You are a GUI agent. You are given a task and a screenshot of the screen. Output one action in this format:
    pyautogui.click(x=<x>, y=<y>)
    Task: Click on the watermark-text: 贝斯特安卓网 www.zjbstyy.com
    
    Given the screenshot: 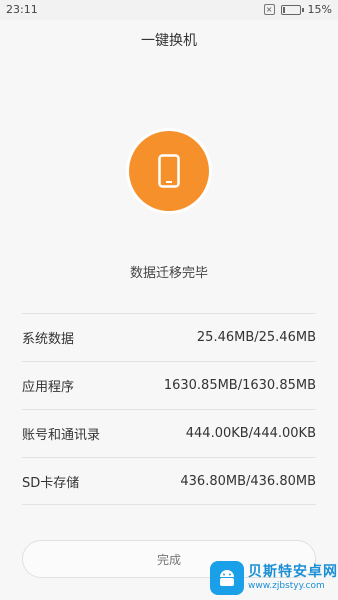 What is the action you would take?
    pyautogui.click(x=293, y=578)
    